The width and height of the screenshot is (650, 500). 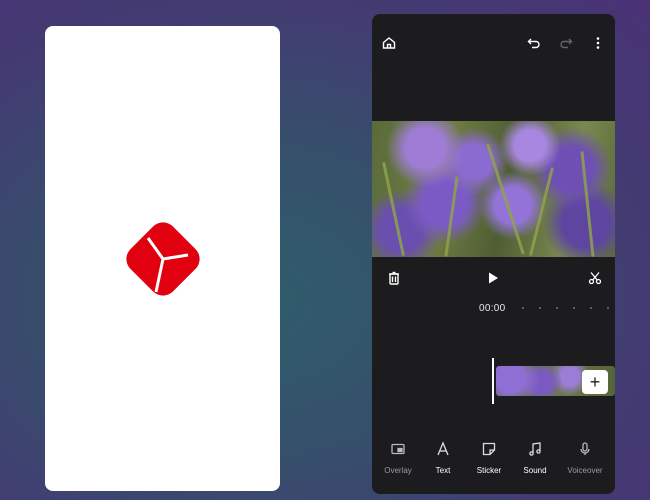 I want to click on tool-text: Text, so click(x=443, y=456).